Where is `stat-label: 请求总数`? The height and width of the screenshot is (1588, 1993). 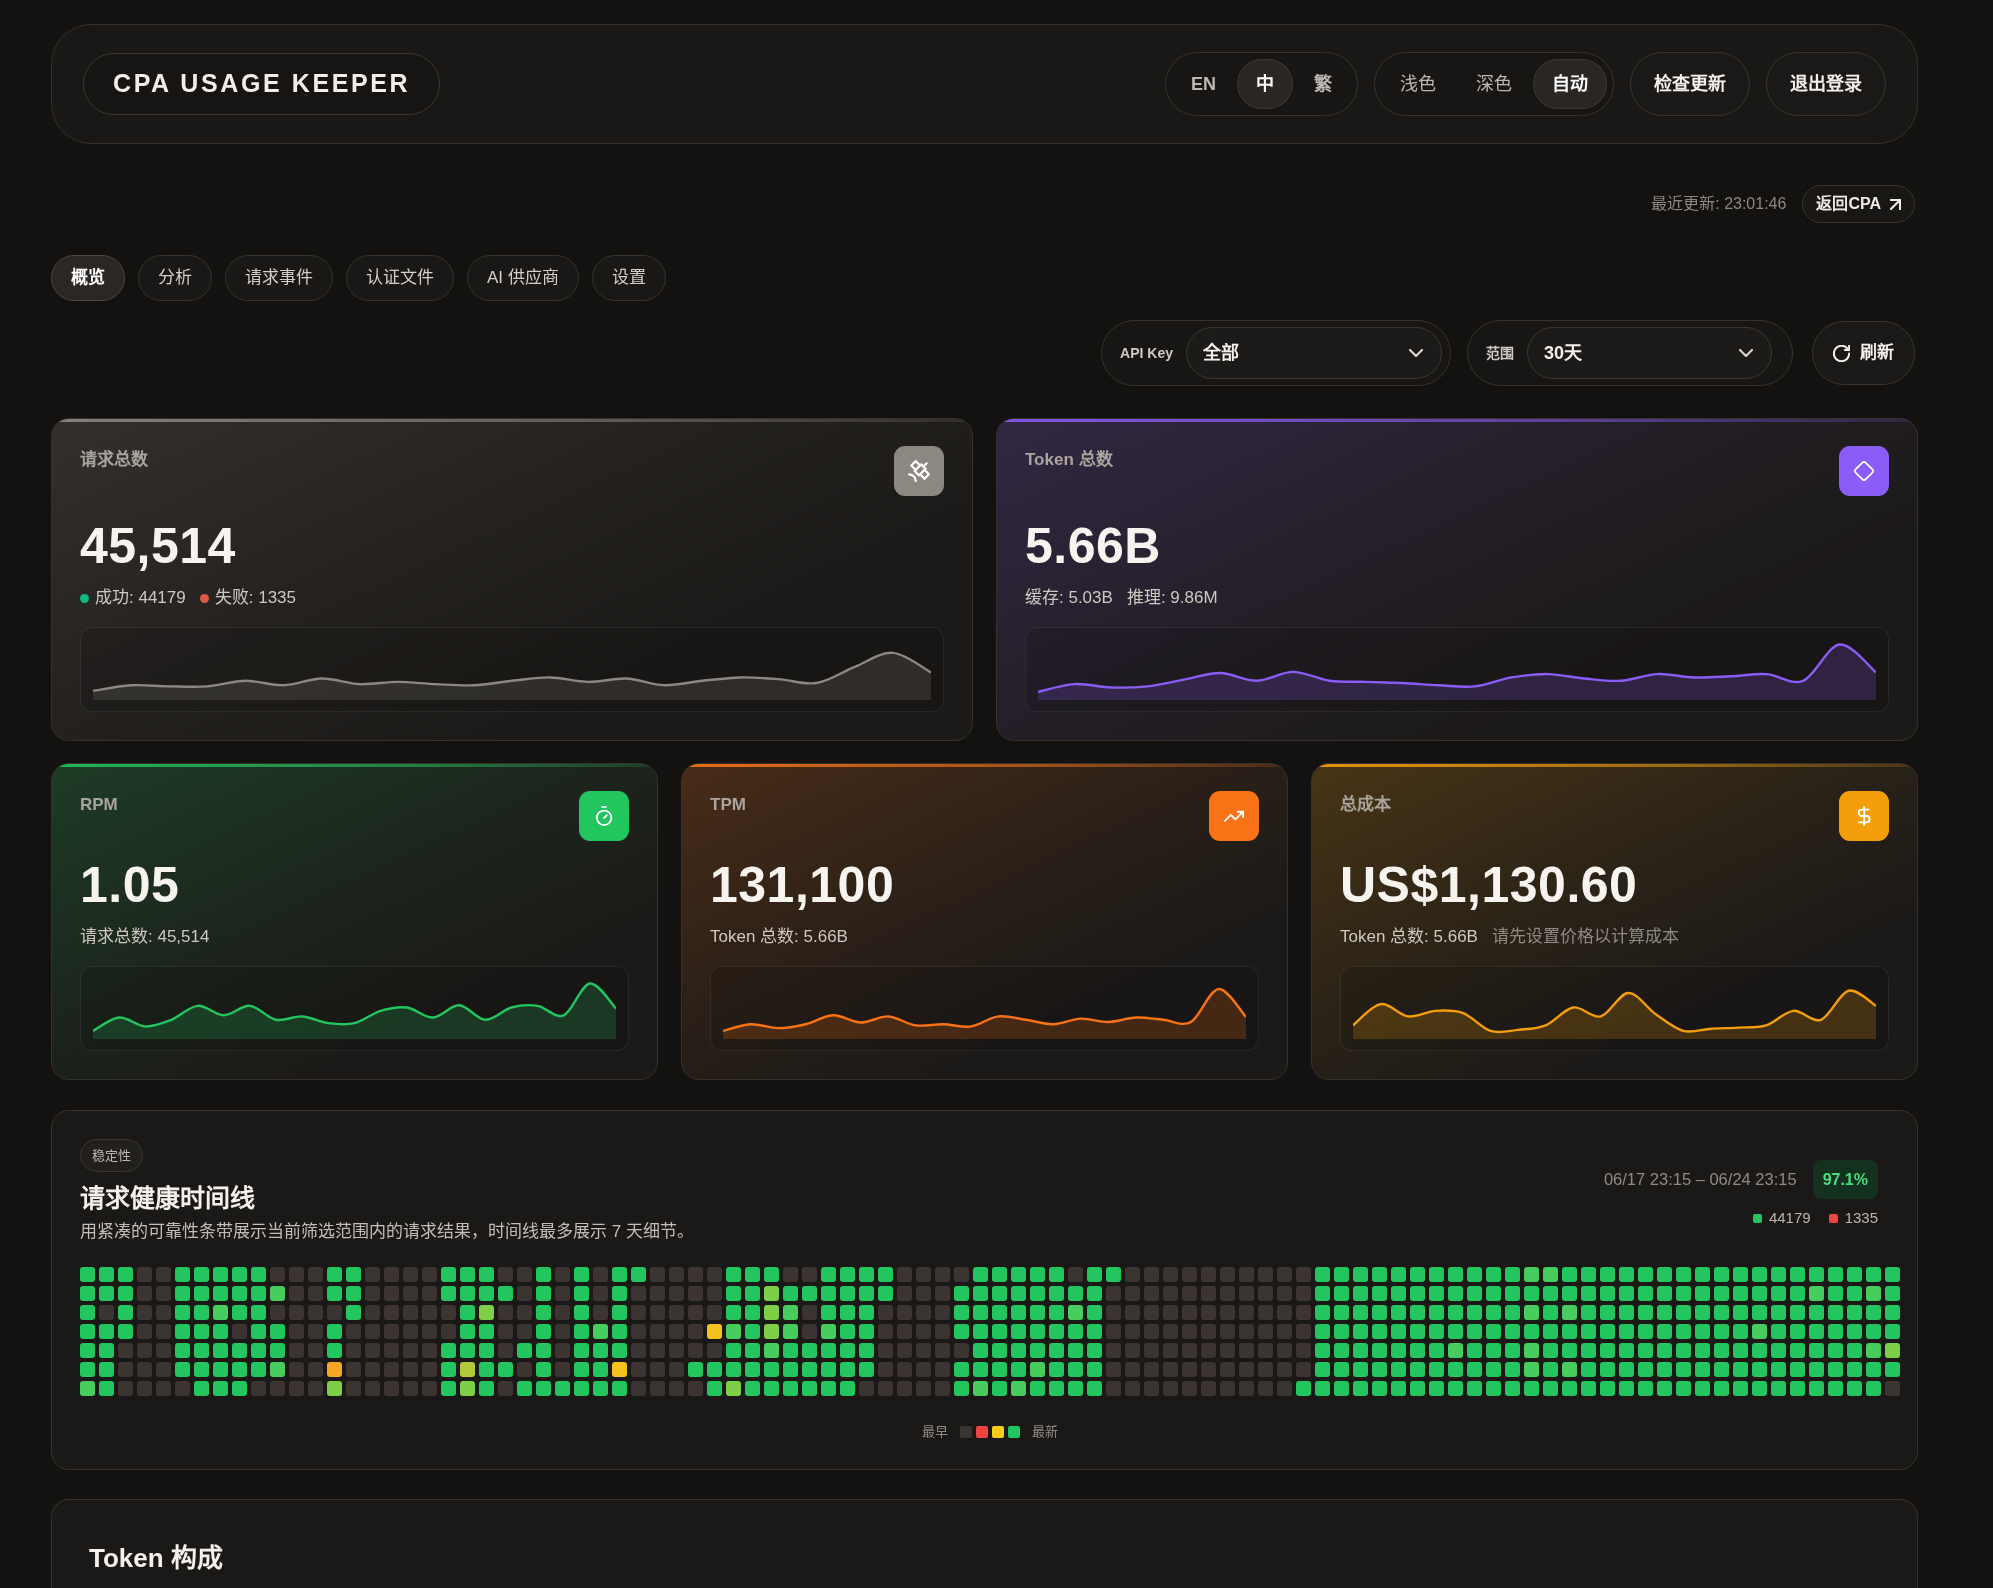 stat-label: 请求总数 is located at coordinates (114, 460).